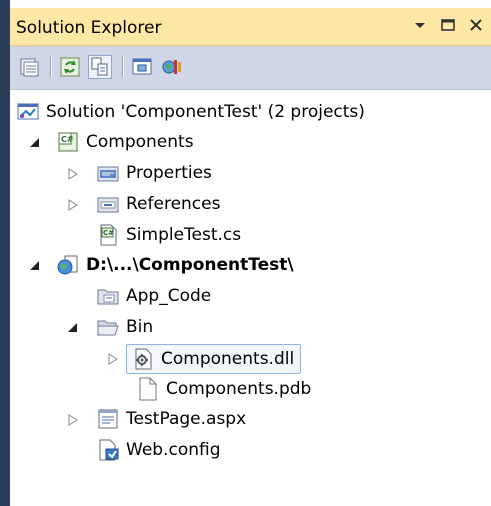 The width and height of the screenshot is (491, 506). Describe the element at coordinates (28, 111) in the screenshot. I see `solution-icon` at that location.